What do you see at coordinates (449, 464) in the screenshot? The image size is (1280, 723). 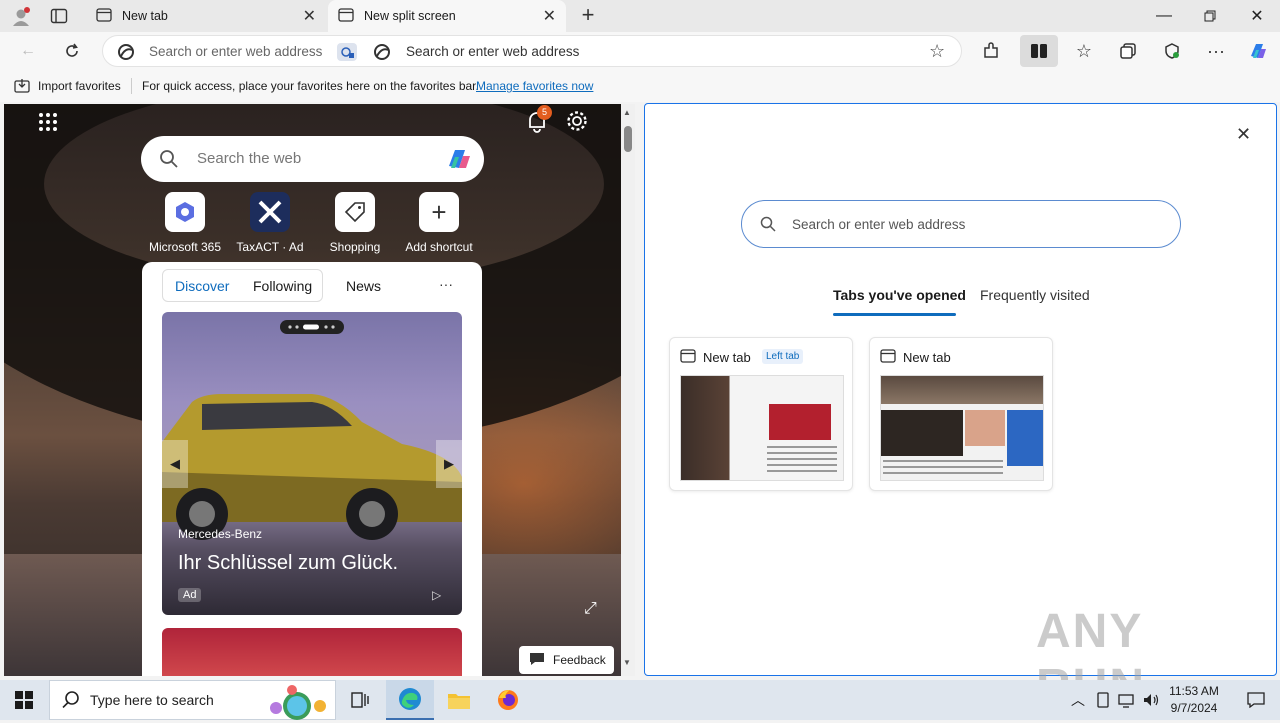 I see `carousel-next-button: ▶` at bounding box center [449, 464].